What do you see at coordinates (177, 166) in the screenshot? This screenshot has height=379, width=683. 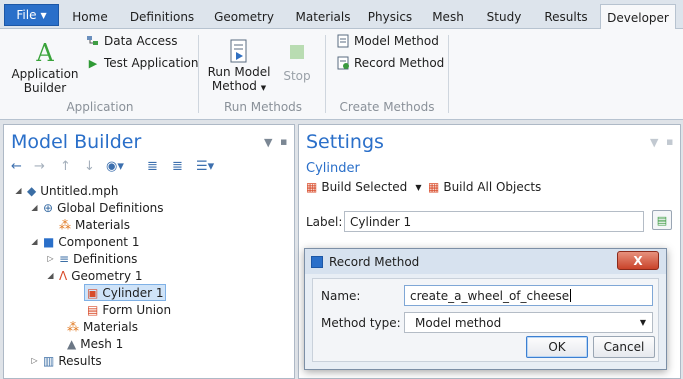 I see `collapse-sections-icon: ≣` at bounding box center [177, 166].